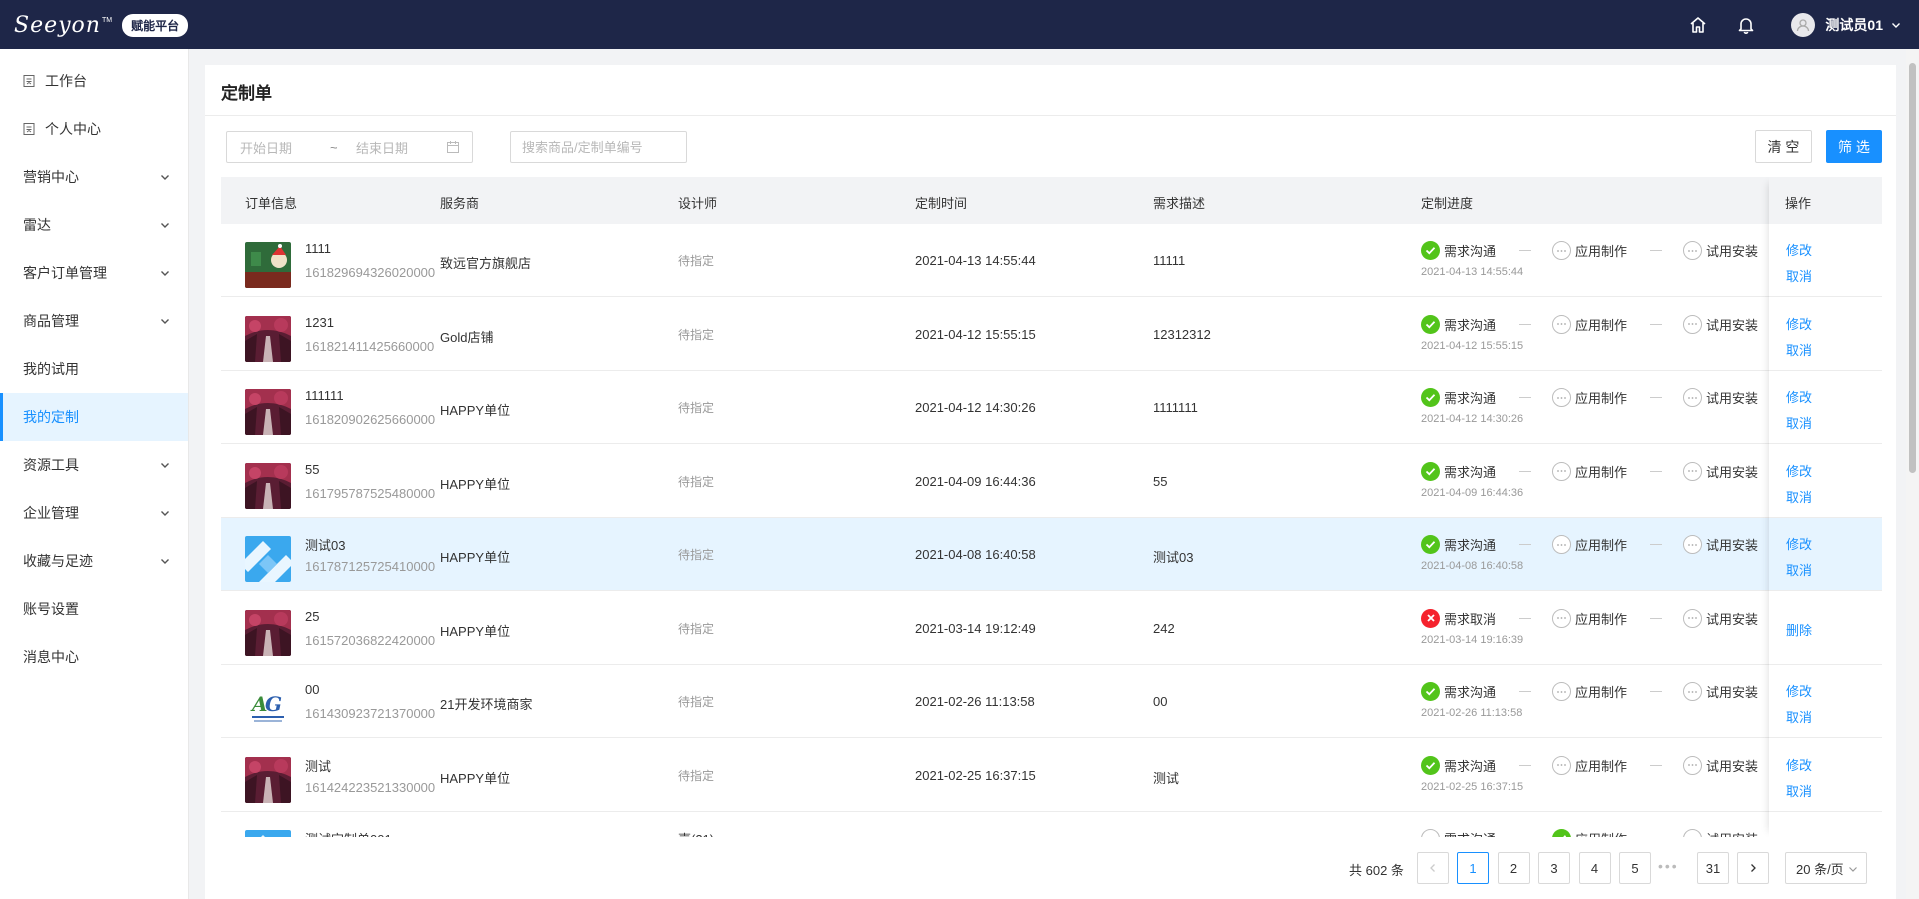 Image resolution: width=1919 pixels, height=899 pixels. What do you see at coordinates (94, 417) in the screenshot?
I see `sidebar-item: 我的定制` at bounding box center [94, 417].